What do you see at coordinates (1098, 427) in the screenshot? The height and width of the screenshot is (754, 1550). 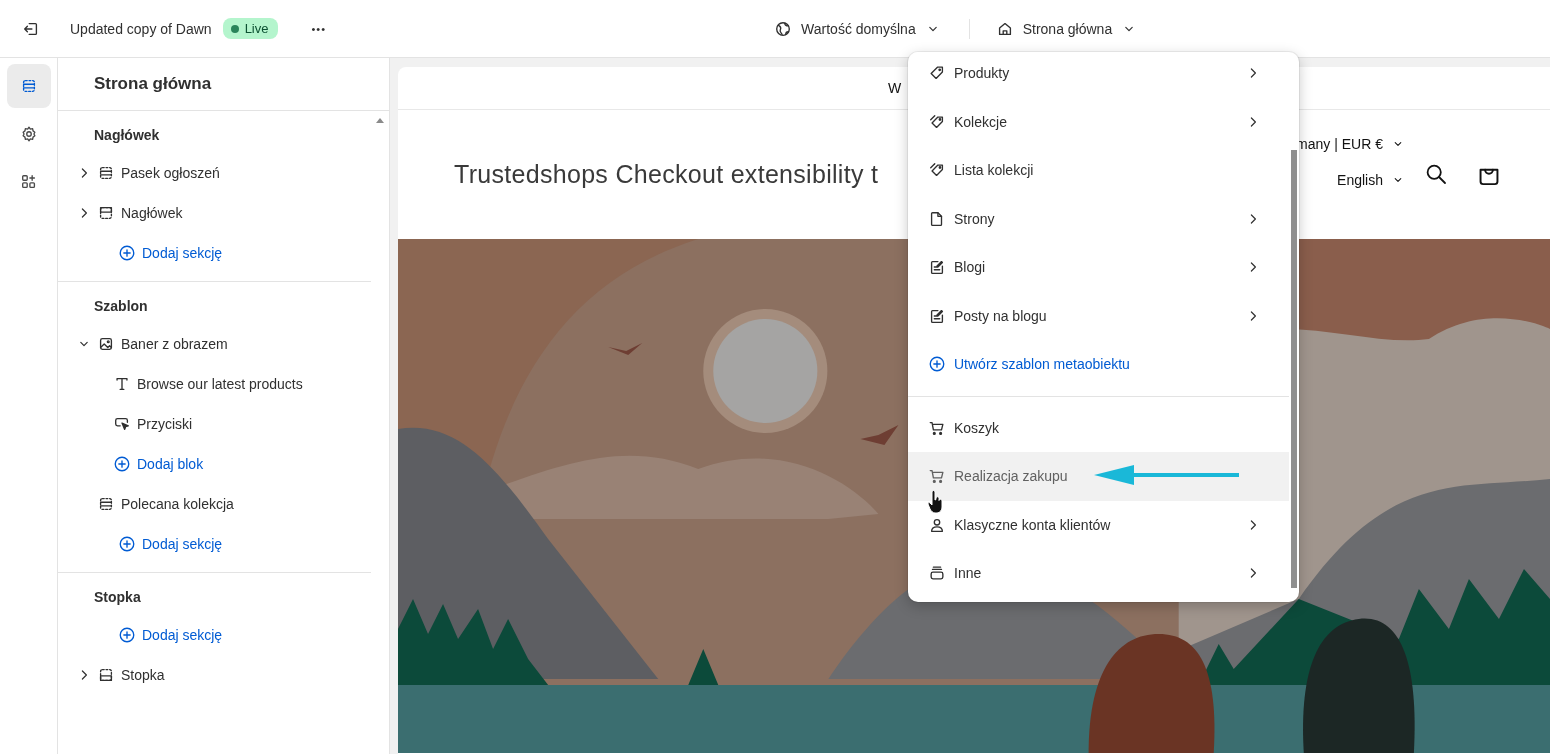 I see `menu-item: Koszyk` at bounding box center [1098, 427].